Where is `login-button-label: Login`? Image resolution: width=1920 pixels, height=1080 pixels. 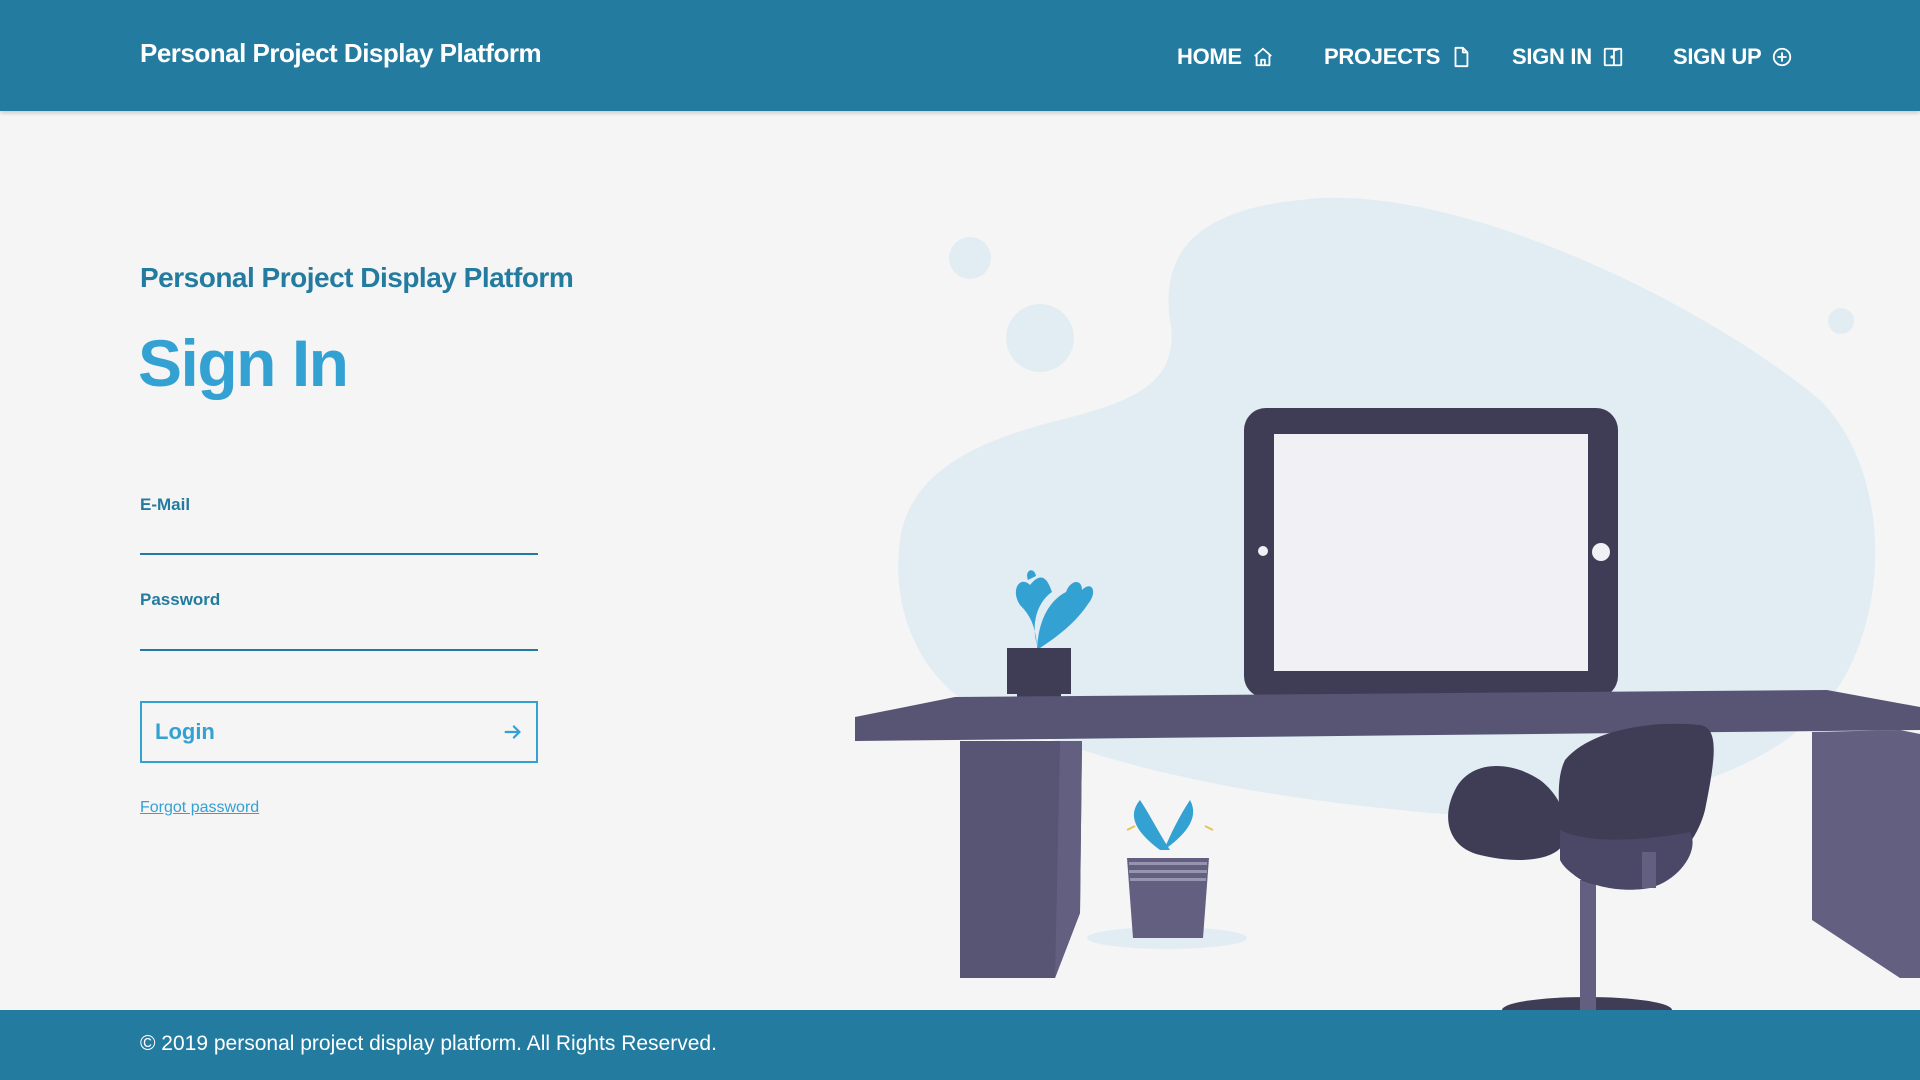
login-button-label: Login is located at coordinates (185, 731).